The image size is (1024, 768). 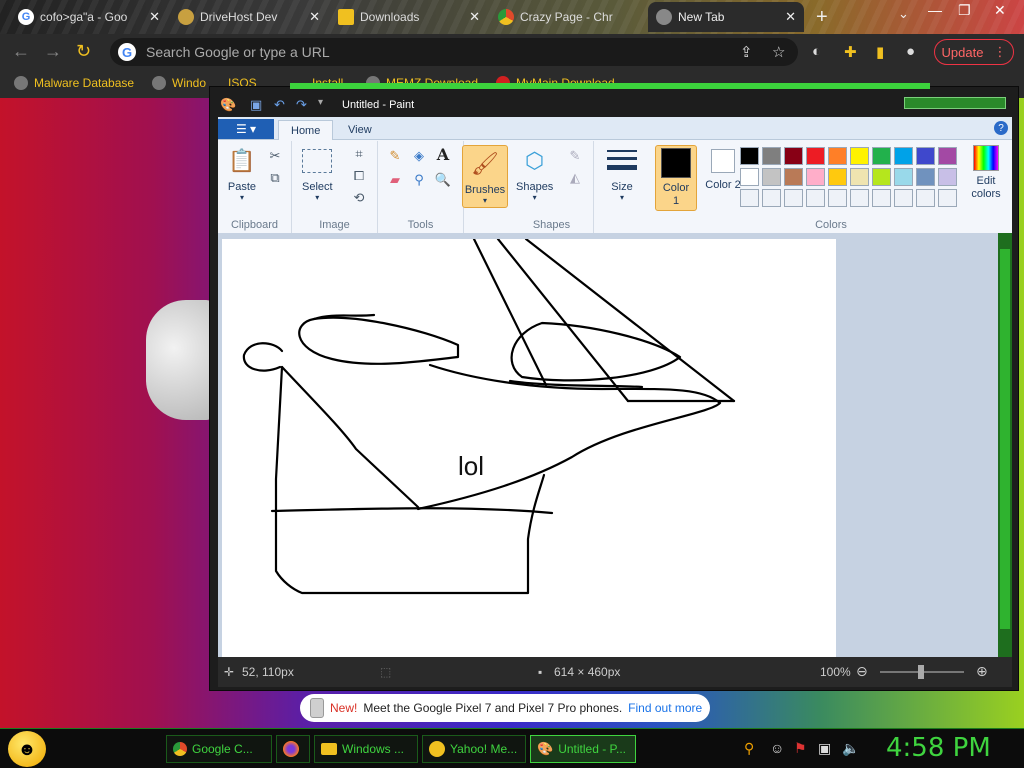 What do you see at coordinates (306, 130) in the screenshot?
I see `tab-home: Home` at bounding box center [306, 130].